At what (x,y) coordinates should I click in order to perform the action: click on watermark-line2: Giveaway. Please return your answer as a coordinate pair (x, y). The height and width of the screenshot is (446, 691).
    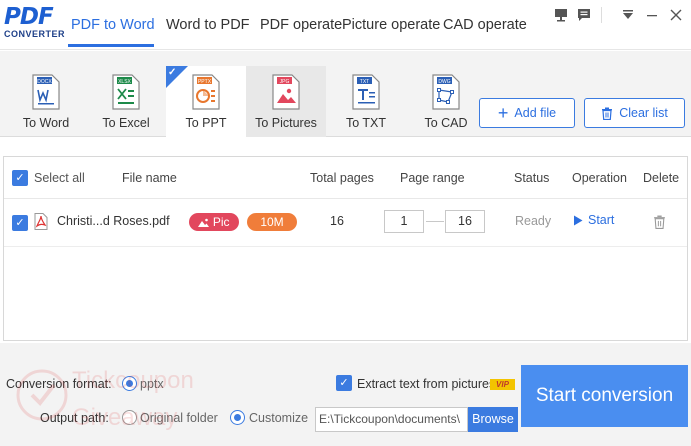
    Looking at the image, I should click on (124, 417).